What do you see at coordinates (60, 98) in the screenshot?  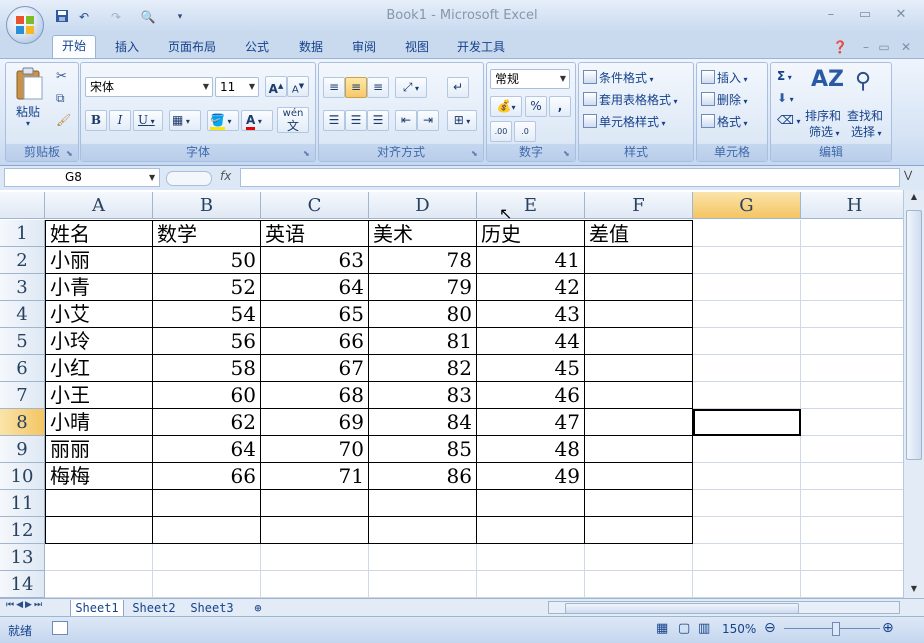 I see `copy-icon: ⧉` at bounding box center [60, 98].